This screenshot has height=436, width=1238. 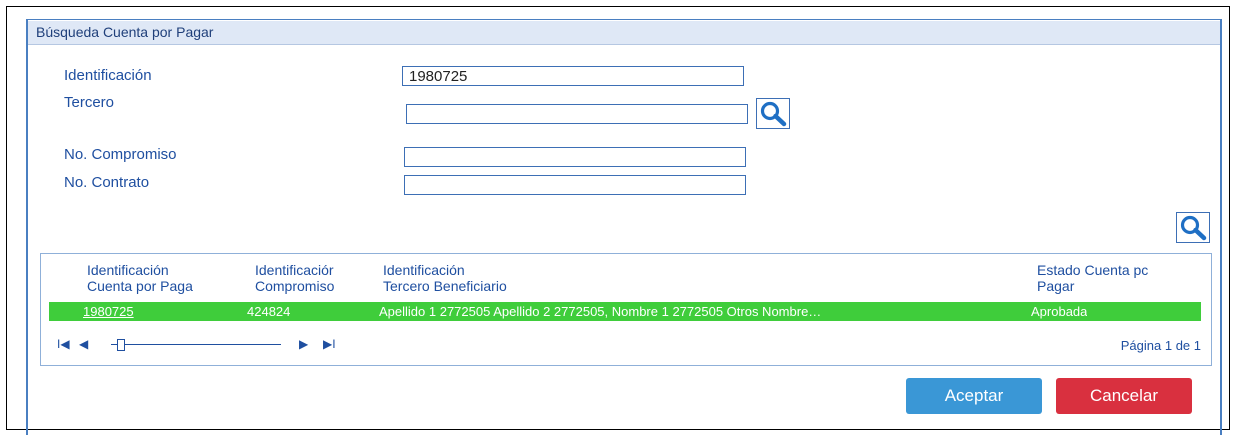 What do you see at coordinates (108, 75) in the screenshot?
I see `identificacion-label: Identificación` at bounding box center [108, 75].